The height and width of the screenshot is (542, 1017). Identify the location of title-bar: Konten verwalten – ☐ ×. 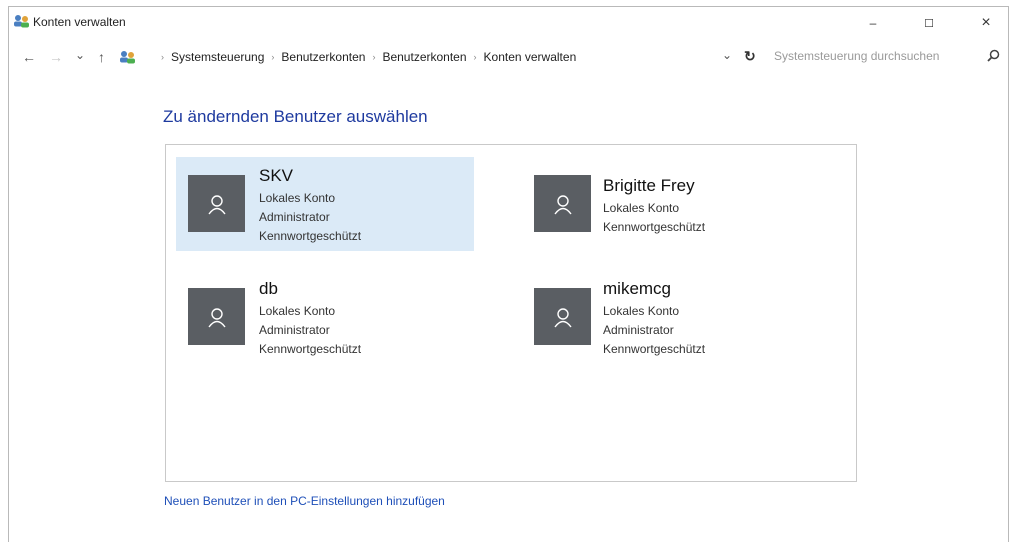
(508, 22).